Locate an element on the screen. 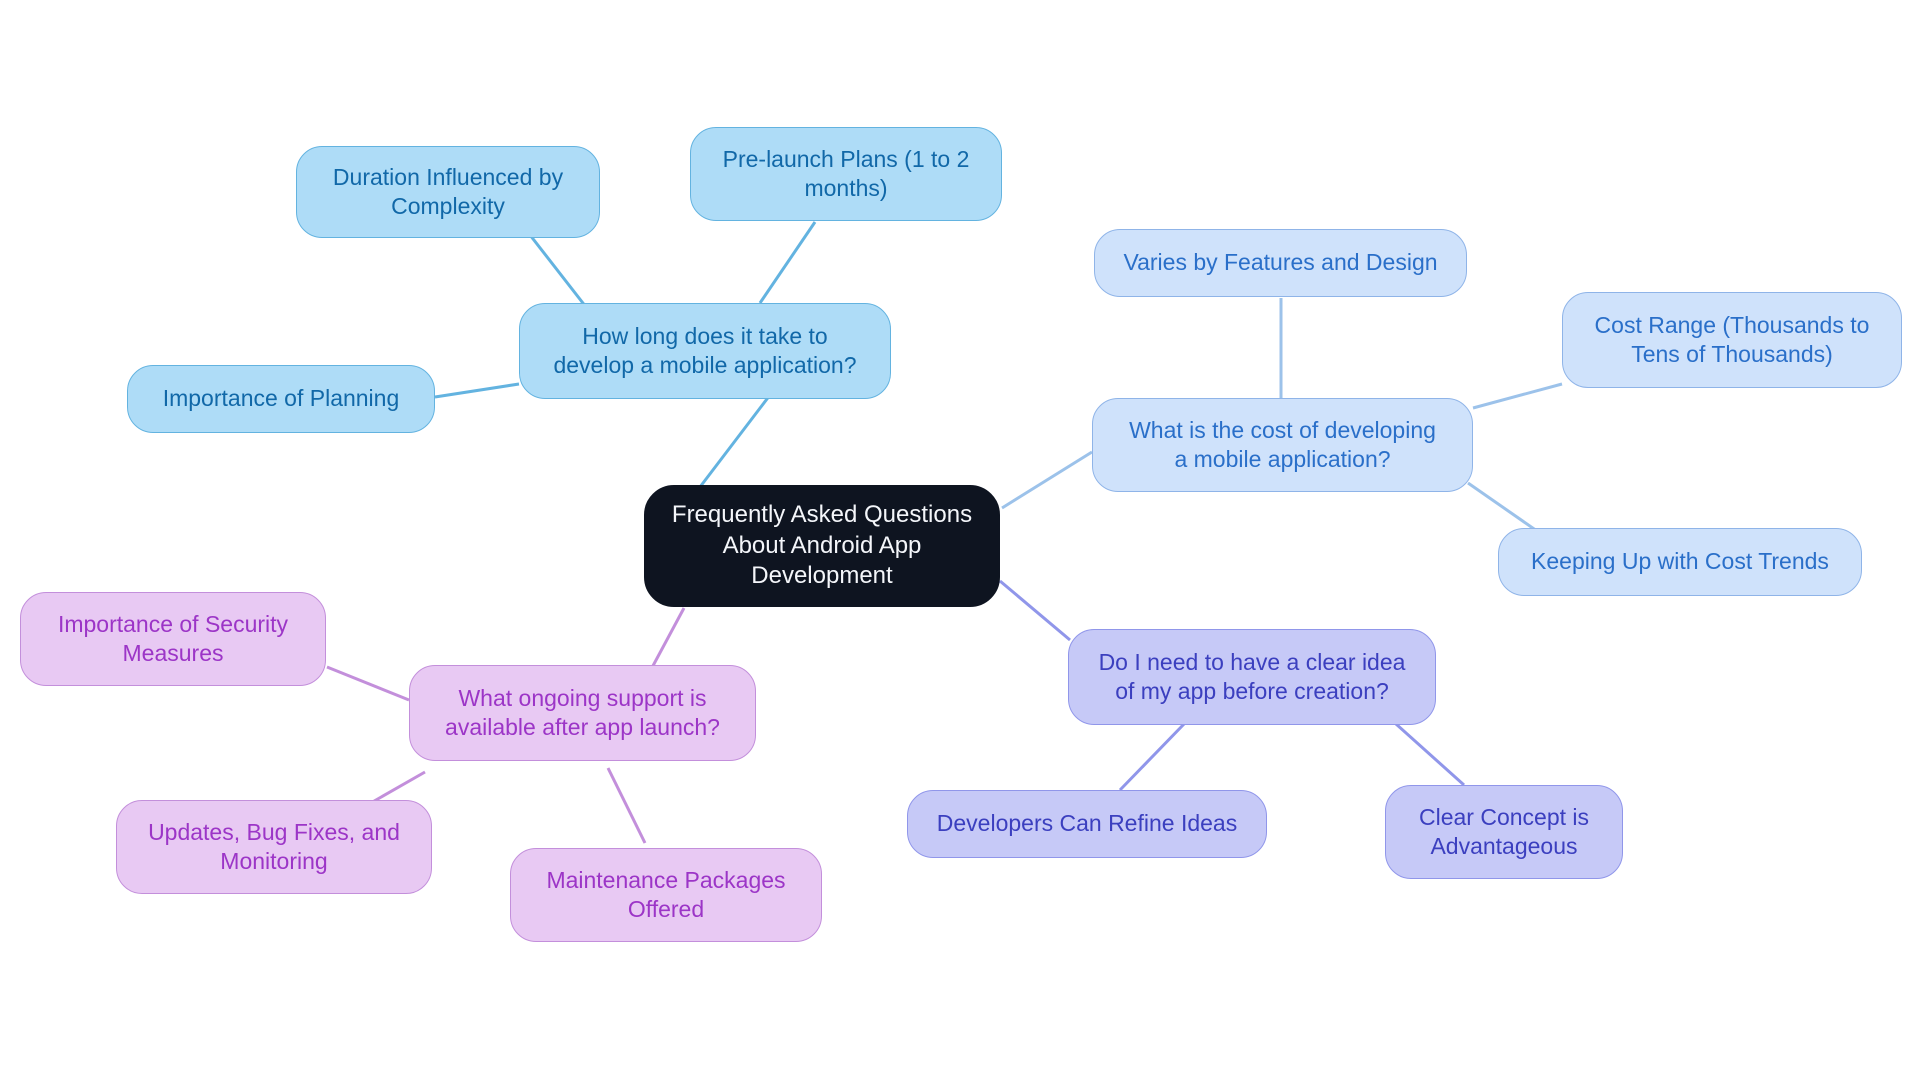 This screenshot has width=1920, height=1083. edge-root-to-clearidea is located at coordinates (1035, 610).